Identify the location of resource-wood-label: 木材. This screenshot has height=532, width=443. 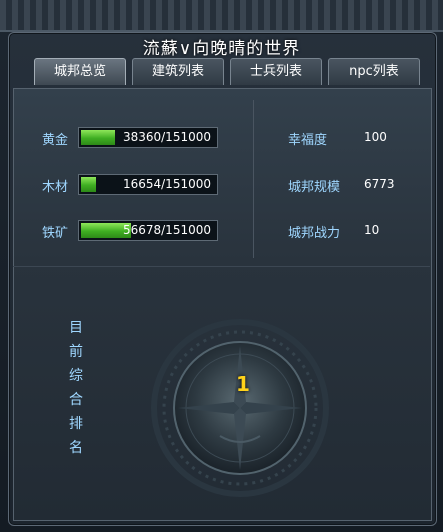
(55, 187).